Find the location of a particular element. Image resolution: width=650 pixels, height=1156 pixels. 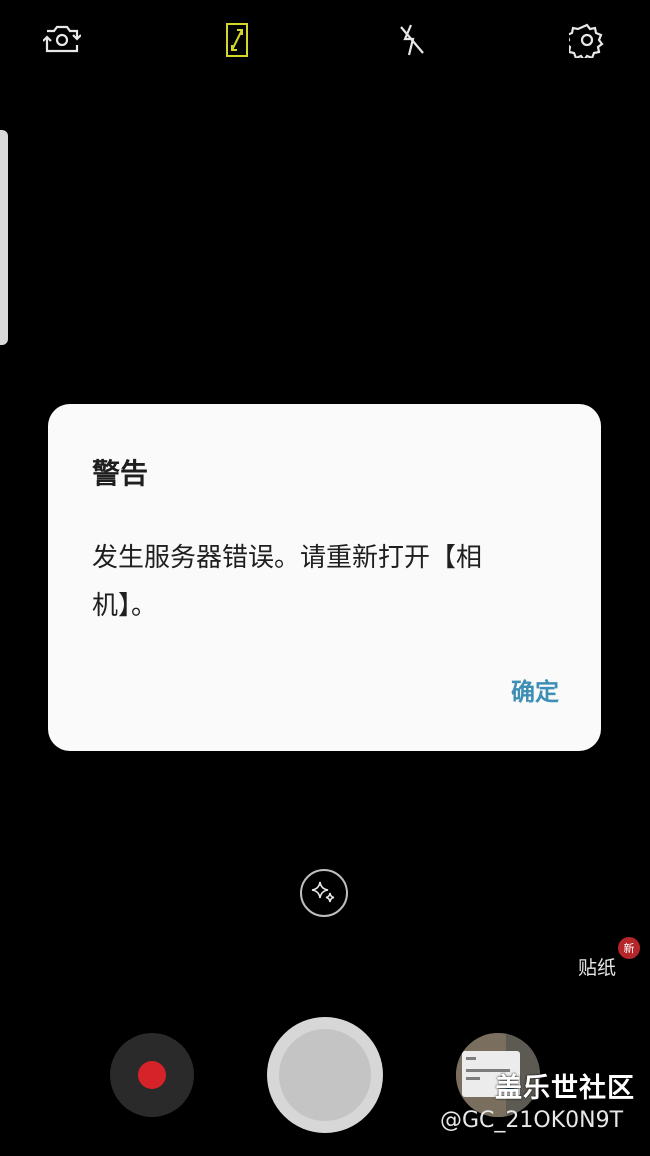

record-icon is located at coordinates (152, 1075).